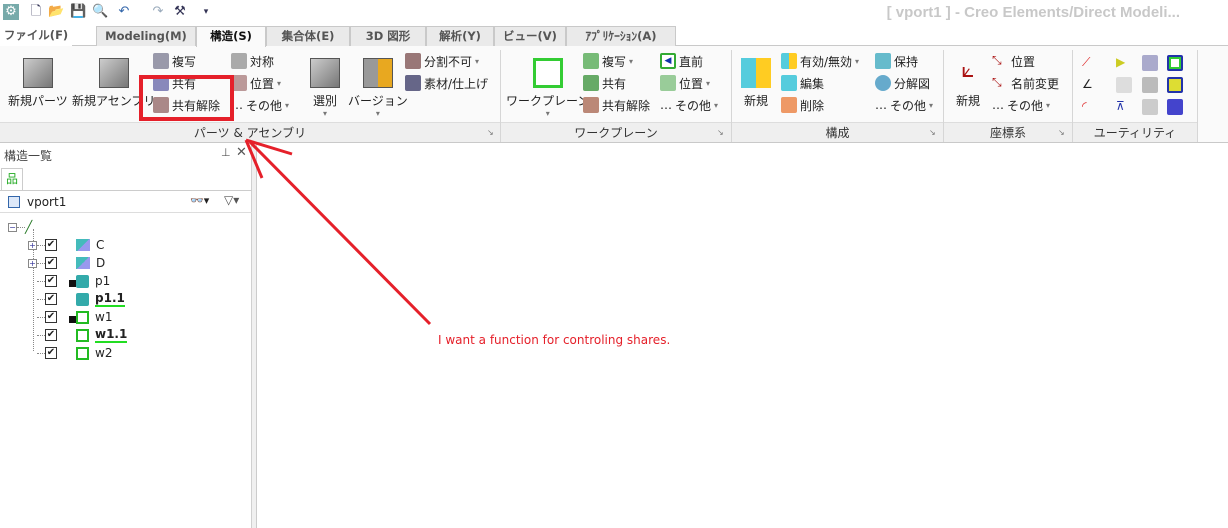  Describe the element at coordinates (621, 36) in the screenshot. I see `tab-application: ｱﾌﾟﾘｹｰｼｮﾝ(A)` at that location.